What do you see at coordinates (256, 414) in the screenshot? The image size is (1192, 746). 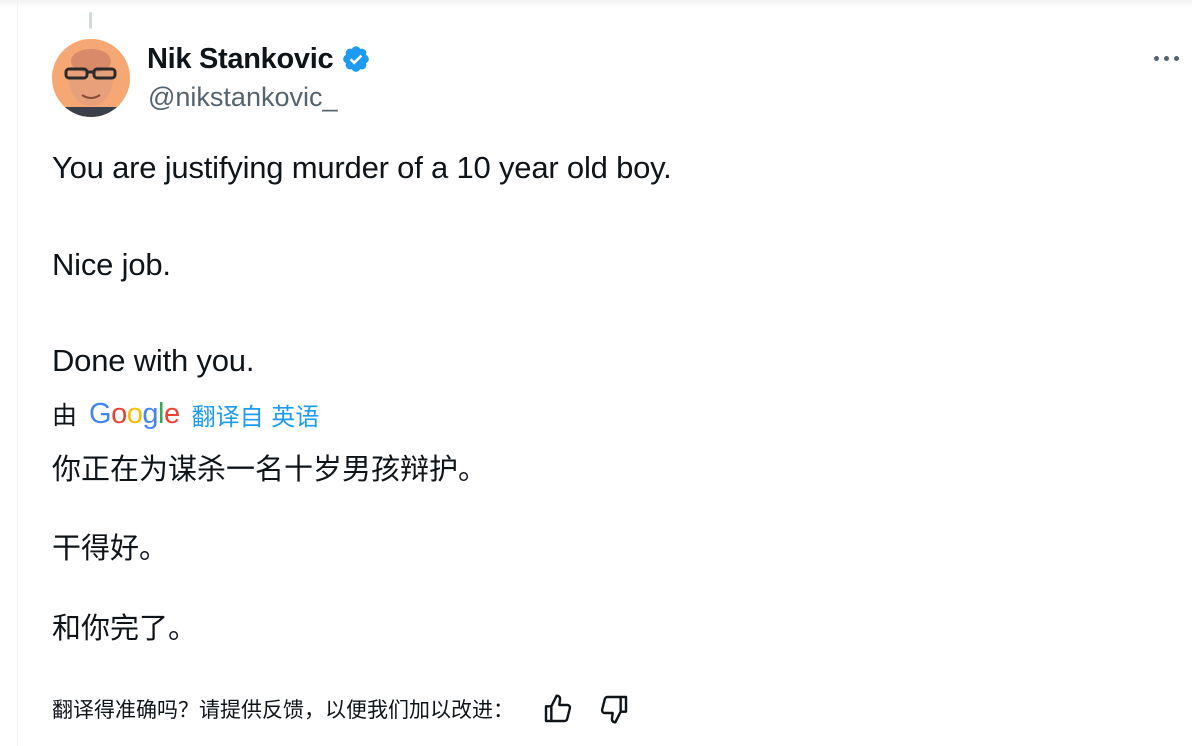 I see `translated-from-link: 翻译自 英语` at bounding box center [256, 414].